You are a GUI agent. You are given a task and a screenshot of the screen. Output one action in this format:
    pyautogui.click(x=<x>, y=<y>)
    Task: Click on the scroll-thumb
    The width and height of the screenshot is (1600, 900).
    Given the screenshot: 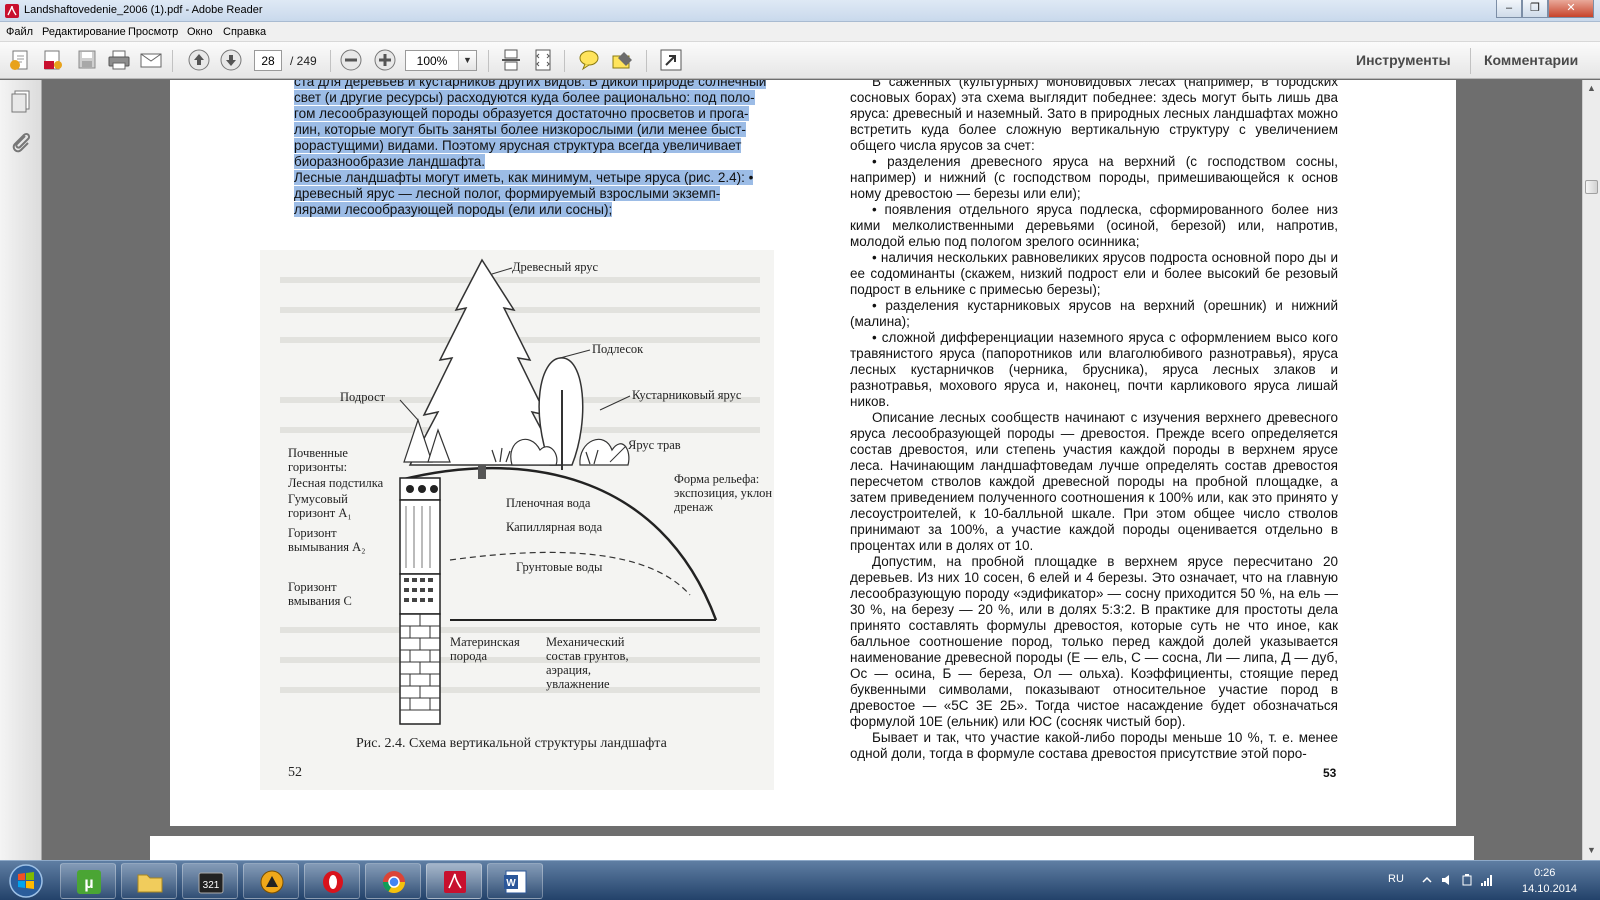 What is the action you would take?
    pyautogui.click(x=1591, y=187)
    